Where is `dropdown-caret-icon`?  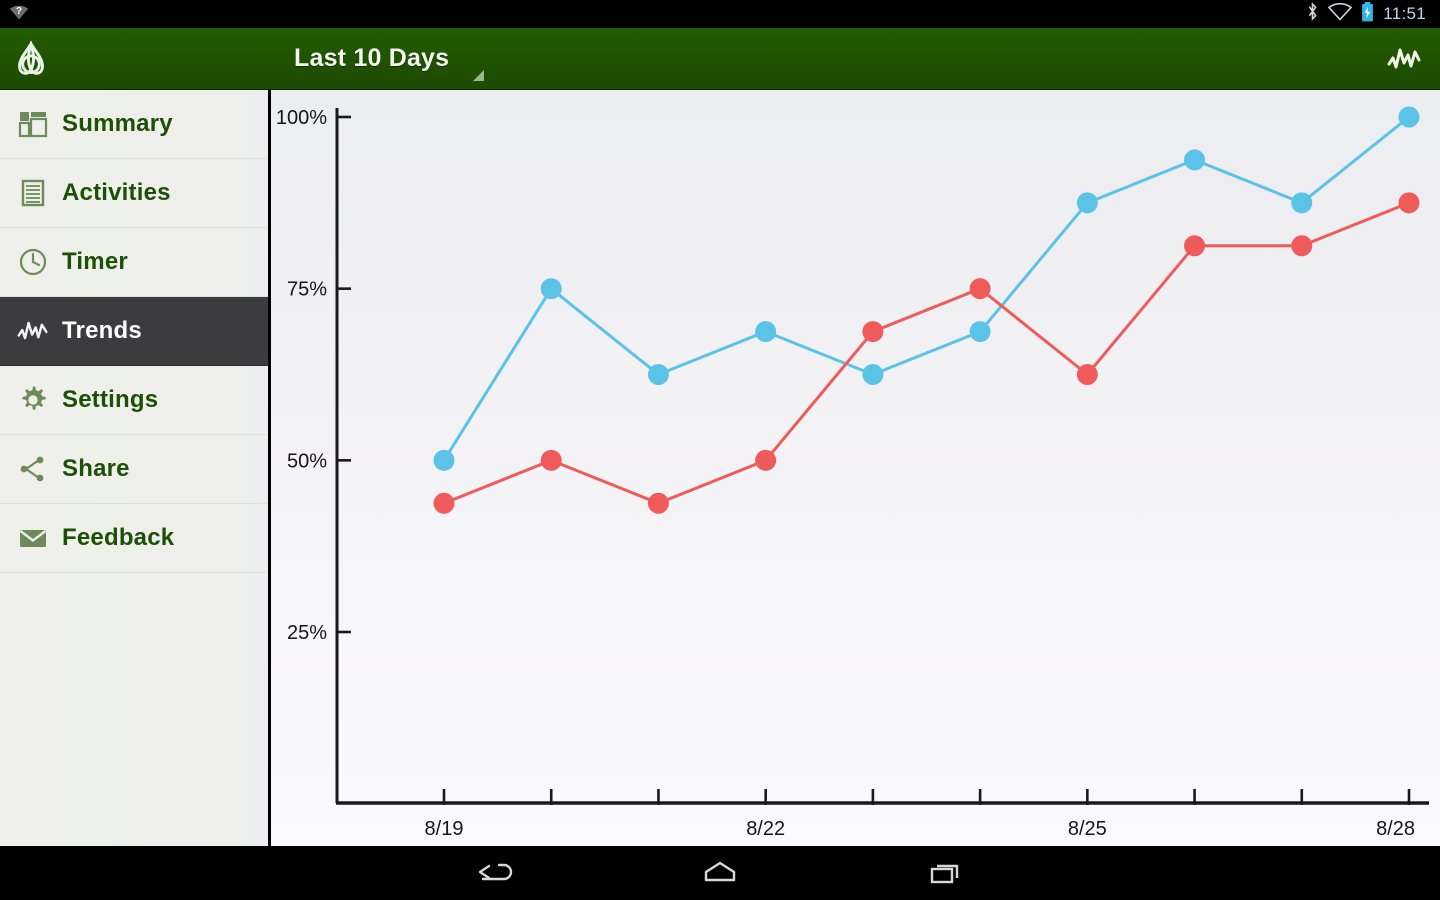
dropdown-caret-icon is located at coordinates (479, 75).